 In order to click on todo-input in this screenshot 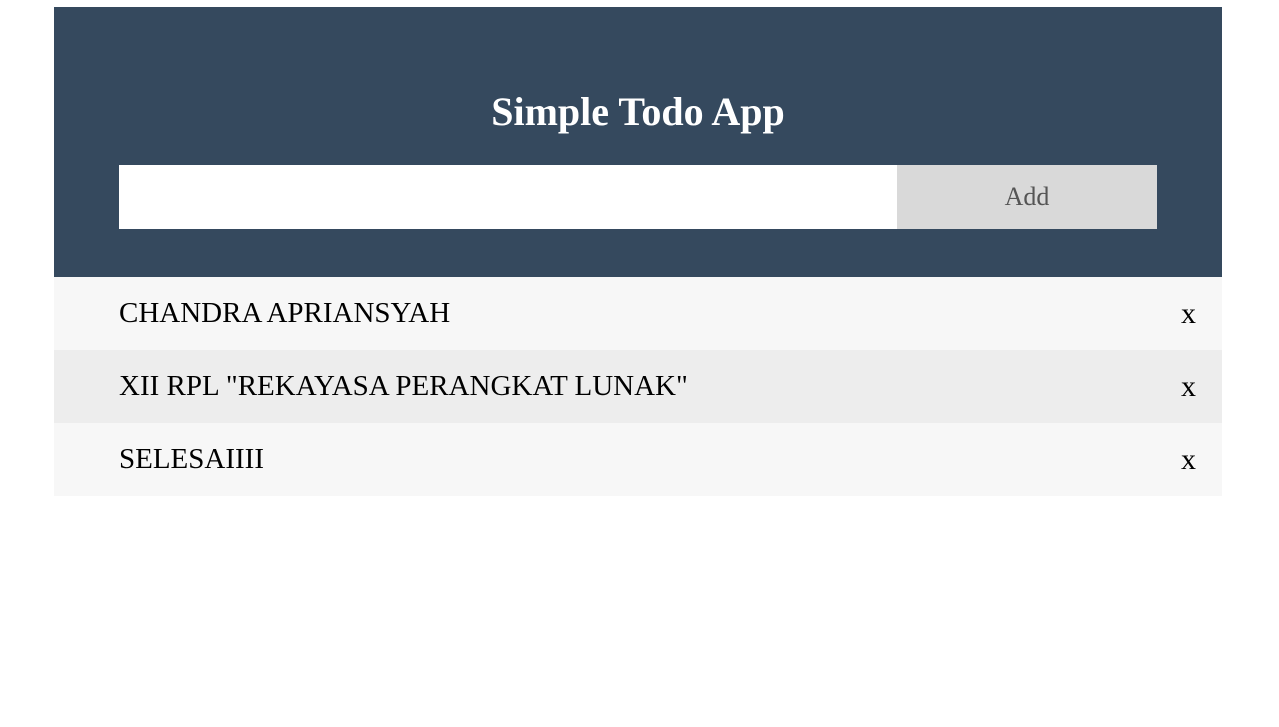, I will do `click(508, 197)`.